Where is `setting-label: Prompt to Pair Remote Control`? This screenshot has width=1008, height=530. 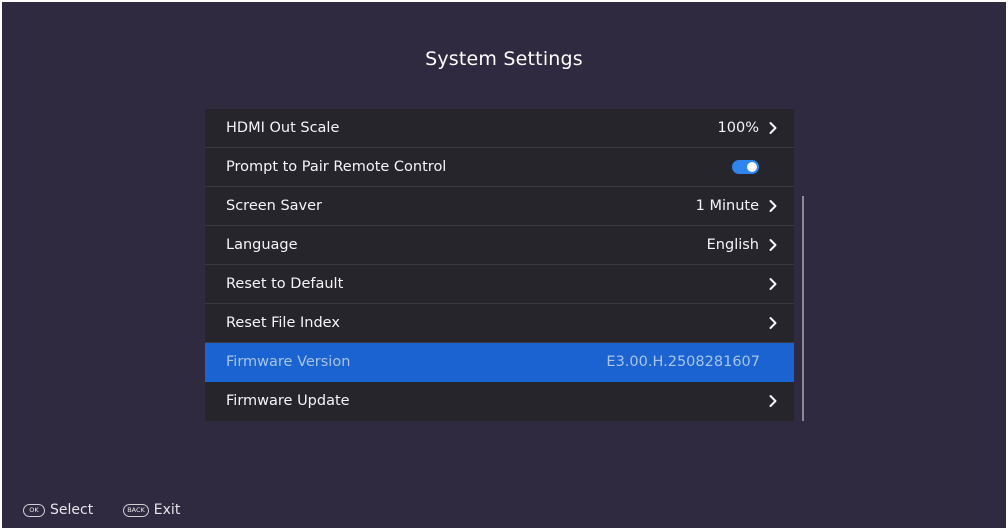
setting-label: Prompt to Pair Remote Control is located at coordinates (336, 167).